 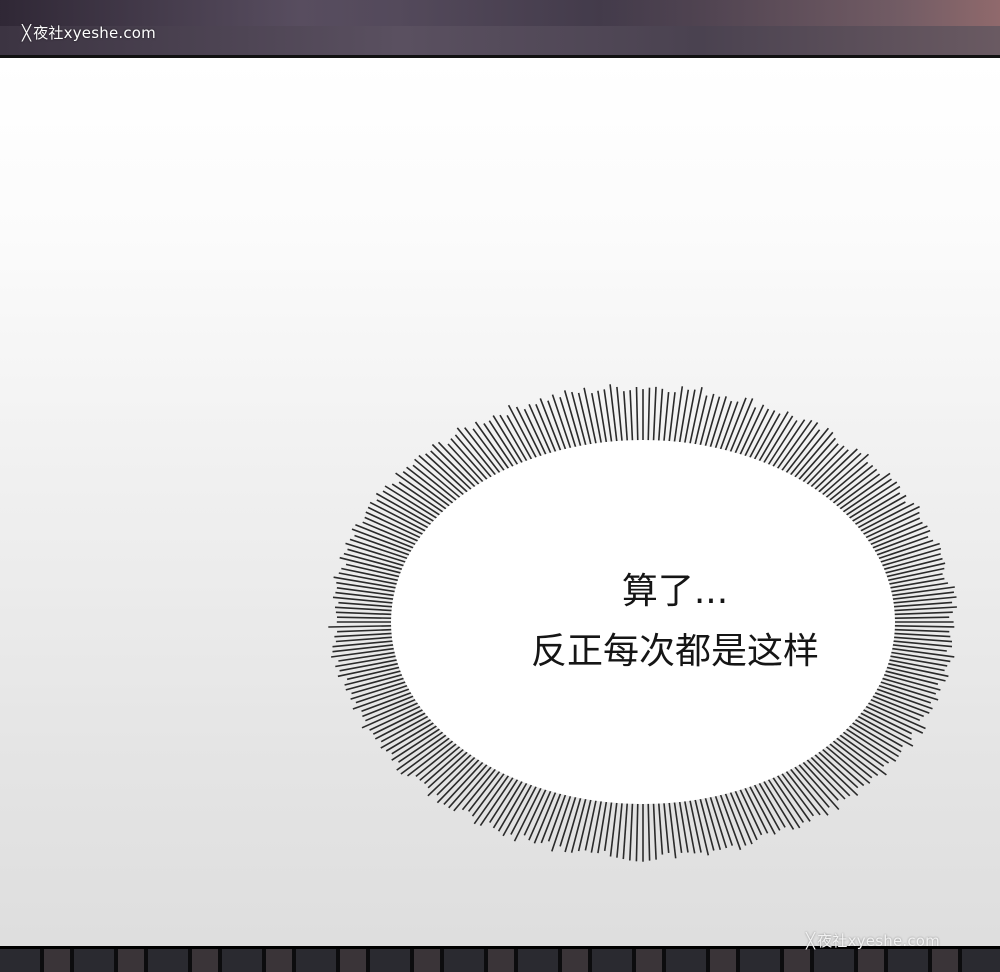 I want to click on watermark-bottom-text: 夜社xyeshe.com, so click(x=878, y=941).